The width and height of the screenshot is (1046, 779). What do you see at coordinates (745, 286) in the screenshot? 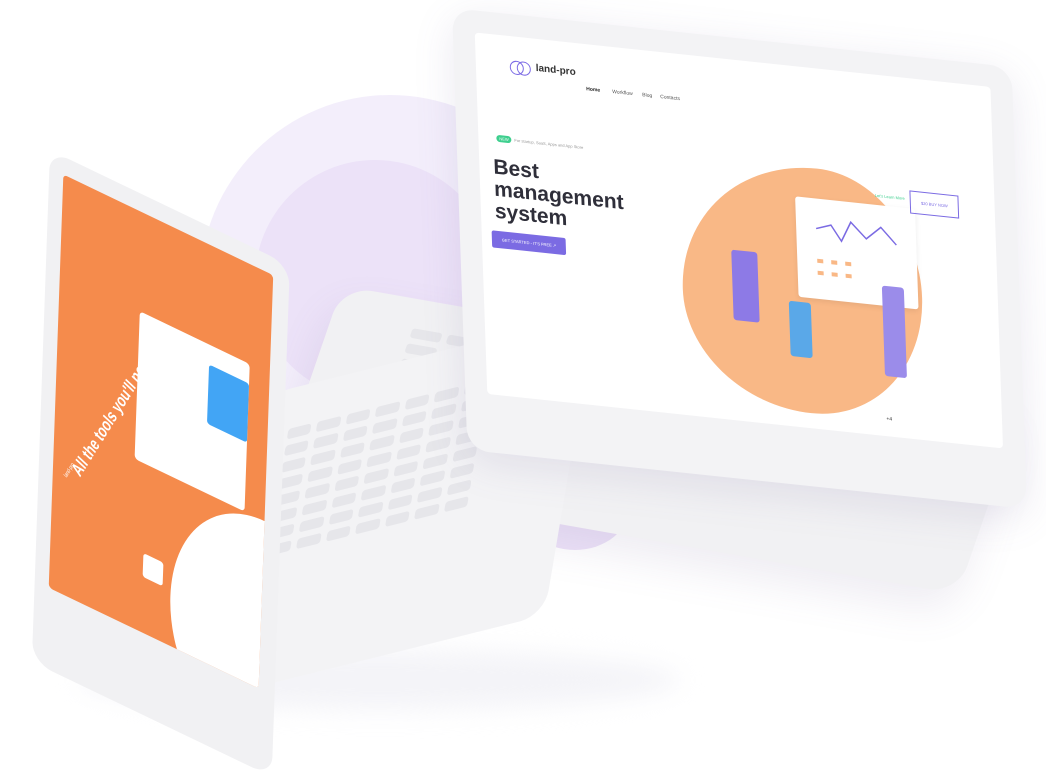
I see `illustration-man-figure` at bounding box center [745, 286].